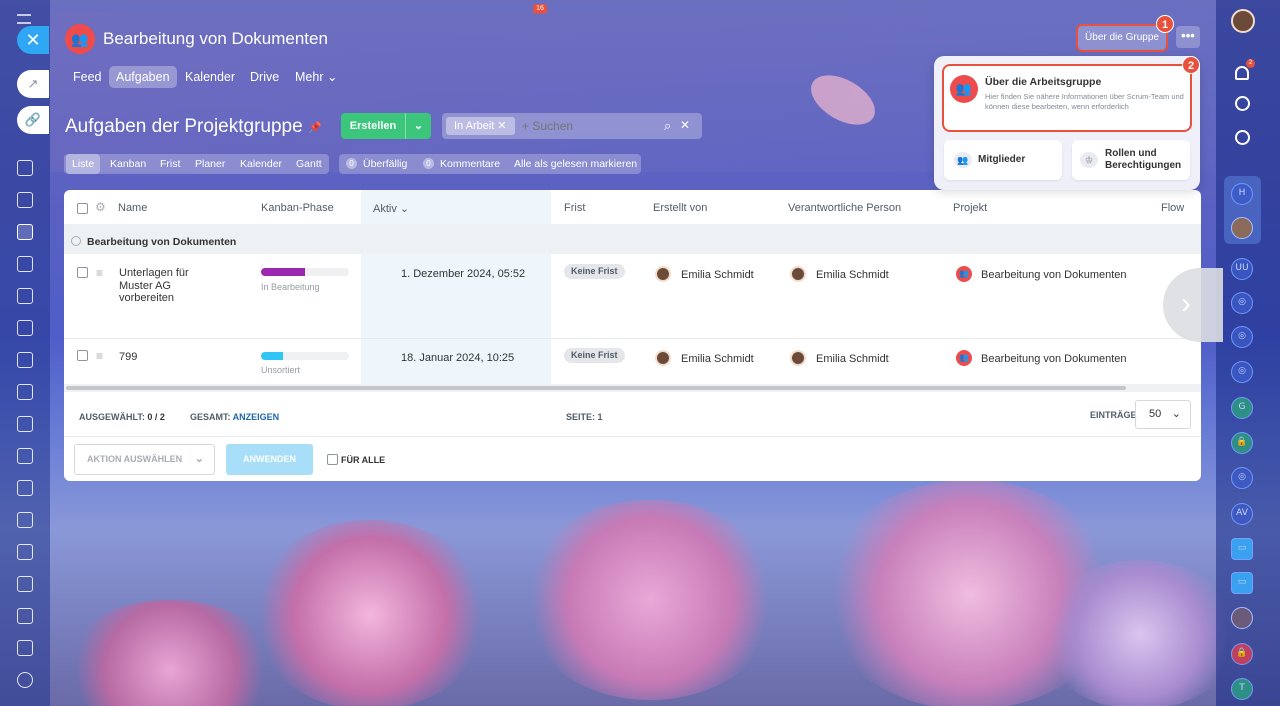 This screenshot has width=1280, height=706. Describe the element at coordinates (25, 552) in the screenshot. I see `robot-icon` at that location.